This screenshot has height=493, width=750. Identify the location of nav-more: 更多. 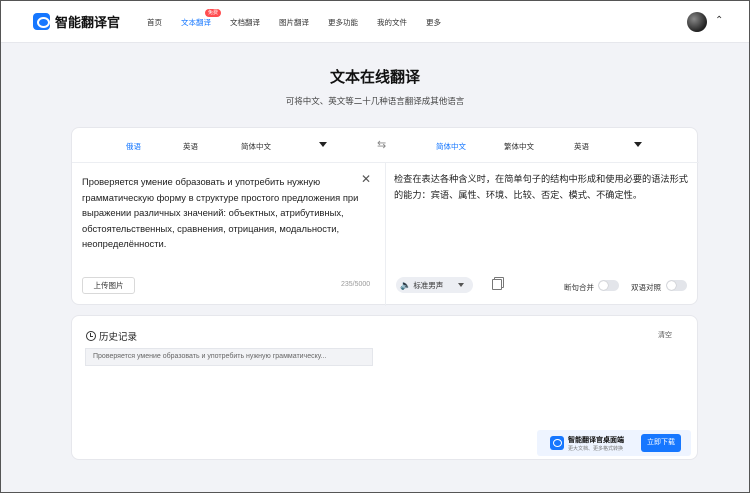
(433, 22).